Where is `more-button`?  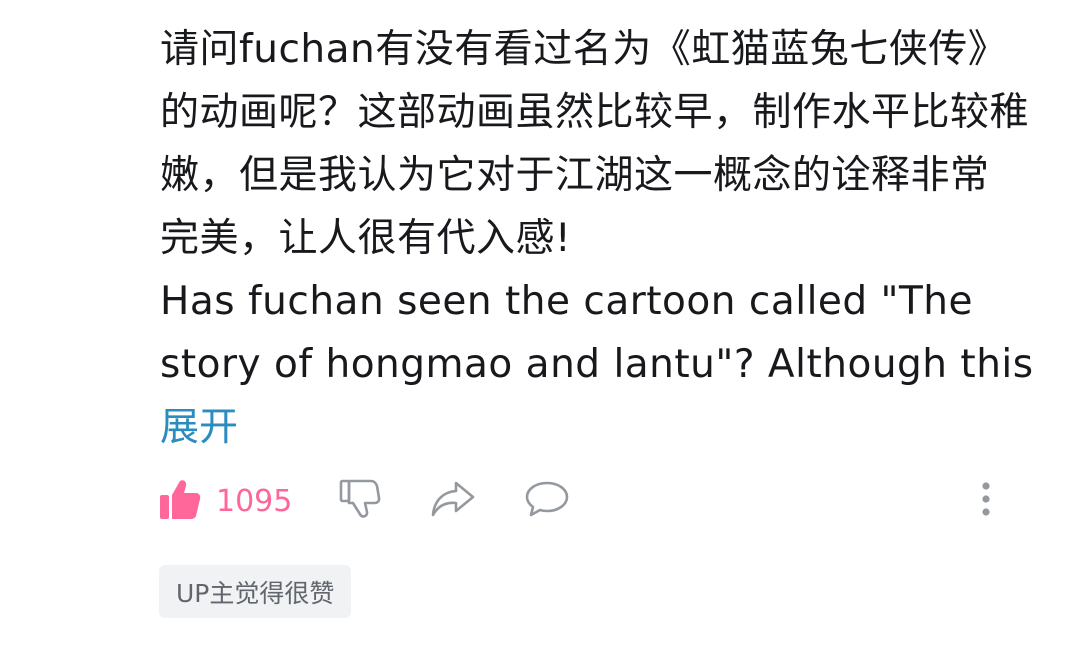 more-button is located at coordinates (986, 501).